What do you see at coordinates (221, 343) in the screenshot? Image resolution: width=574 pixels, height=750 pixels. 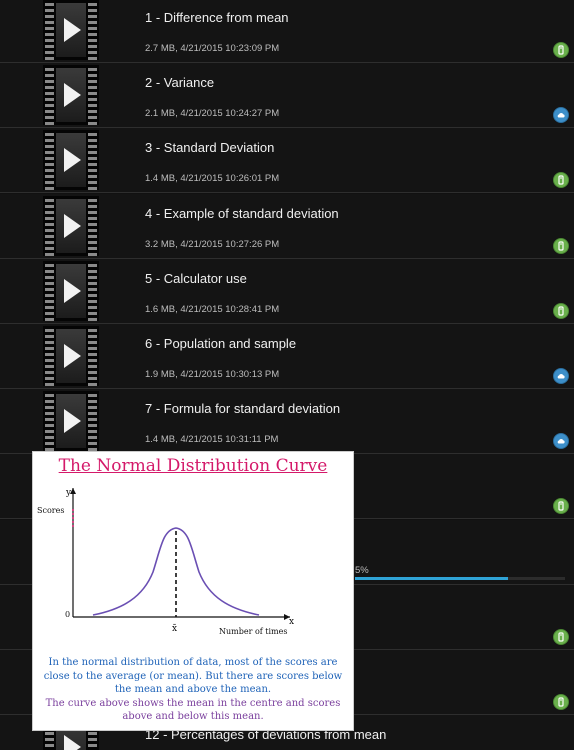 I see `item-title: 6 - Population and sample` at bounding box center [221, 343].